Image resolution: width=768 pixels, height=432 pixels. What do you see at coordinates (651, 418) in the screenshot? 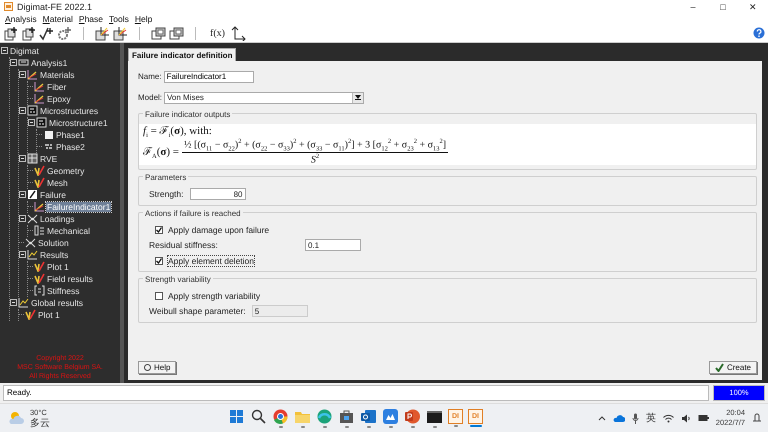
I see `input-method-button: 英` at bounding box center [651, 418].